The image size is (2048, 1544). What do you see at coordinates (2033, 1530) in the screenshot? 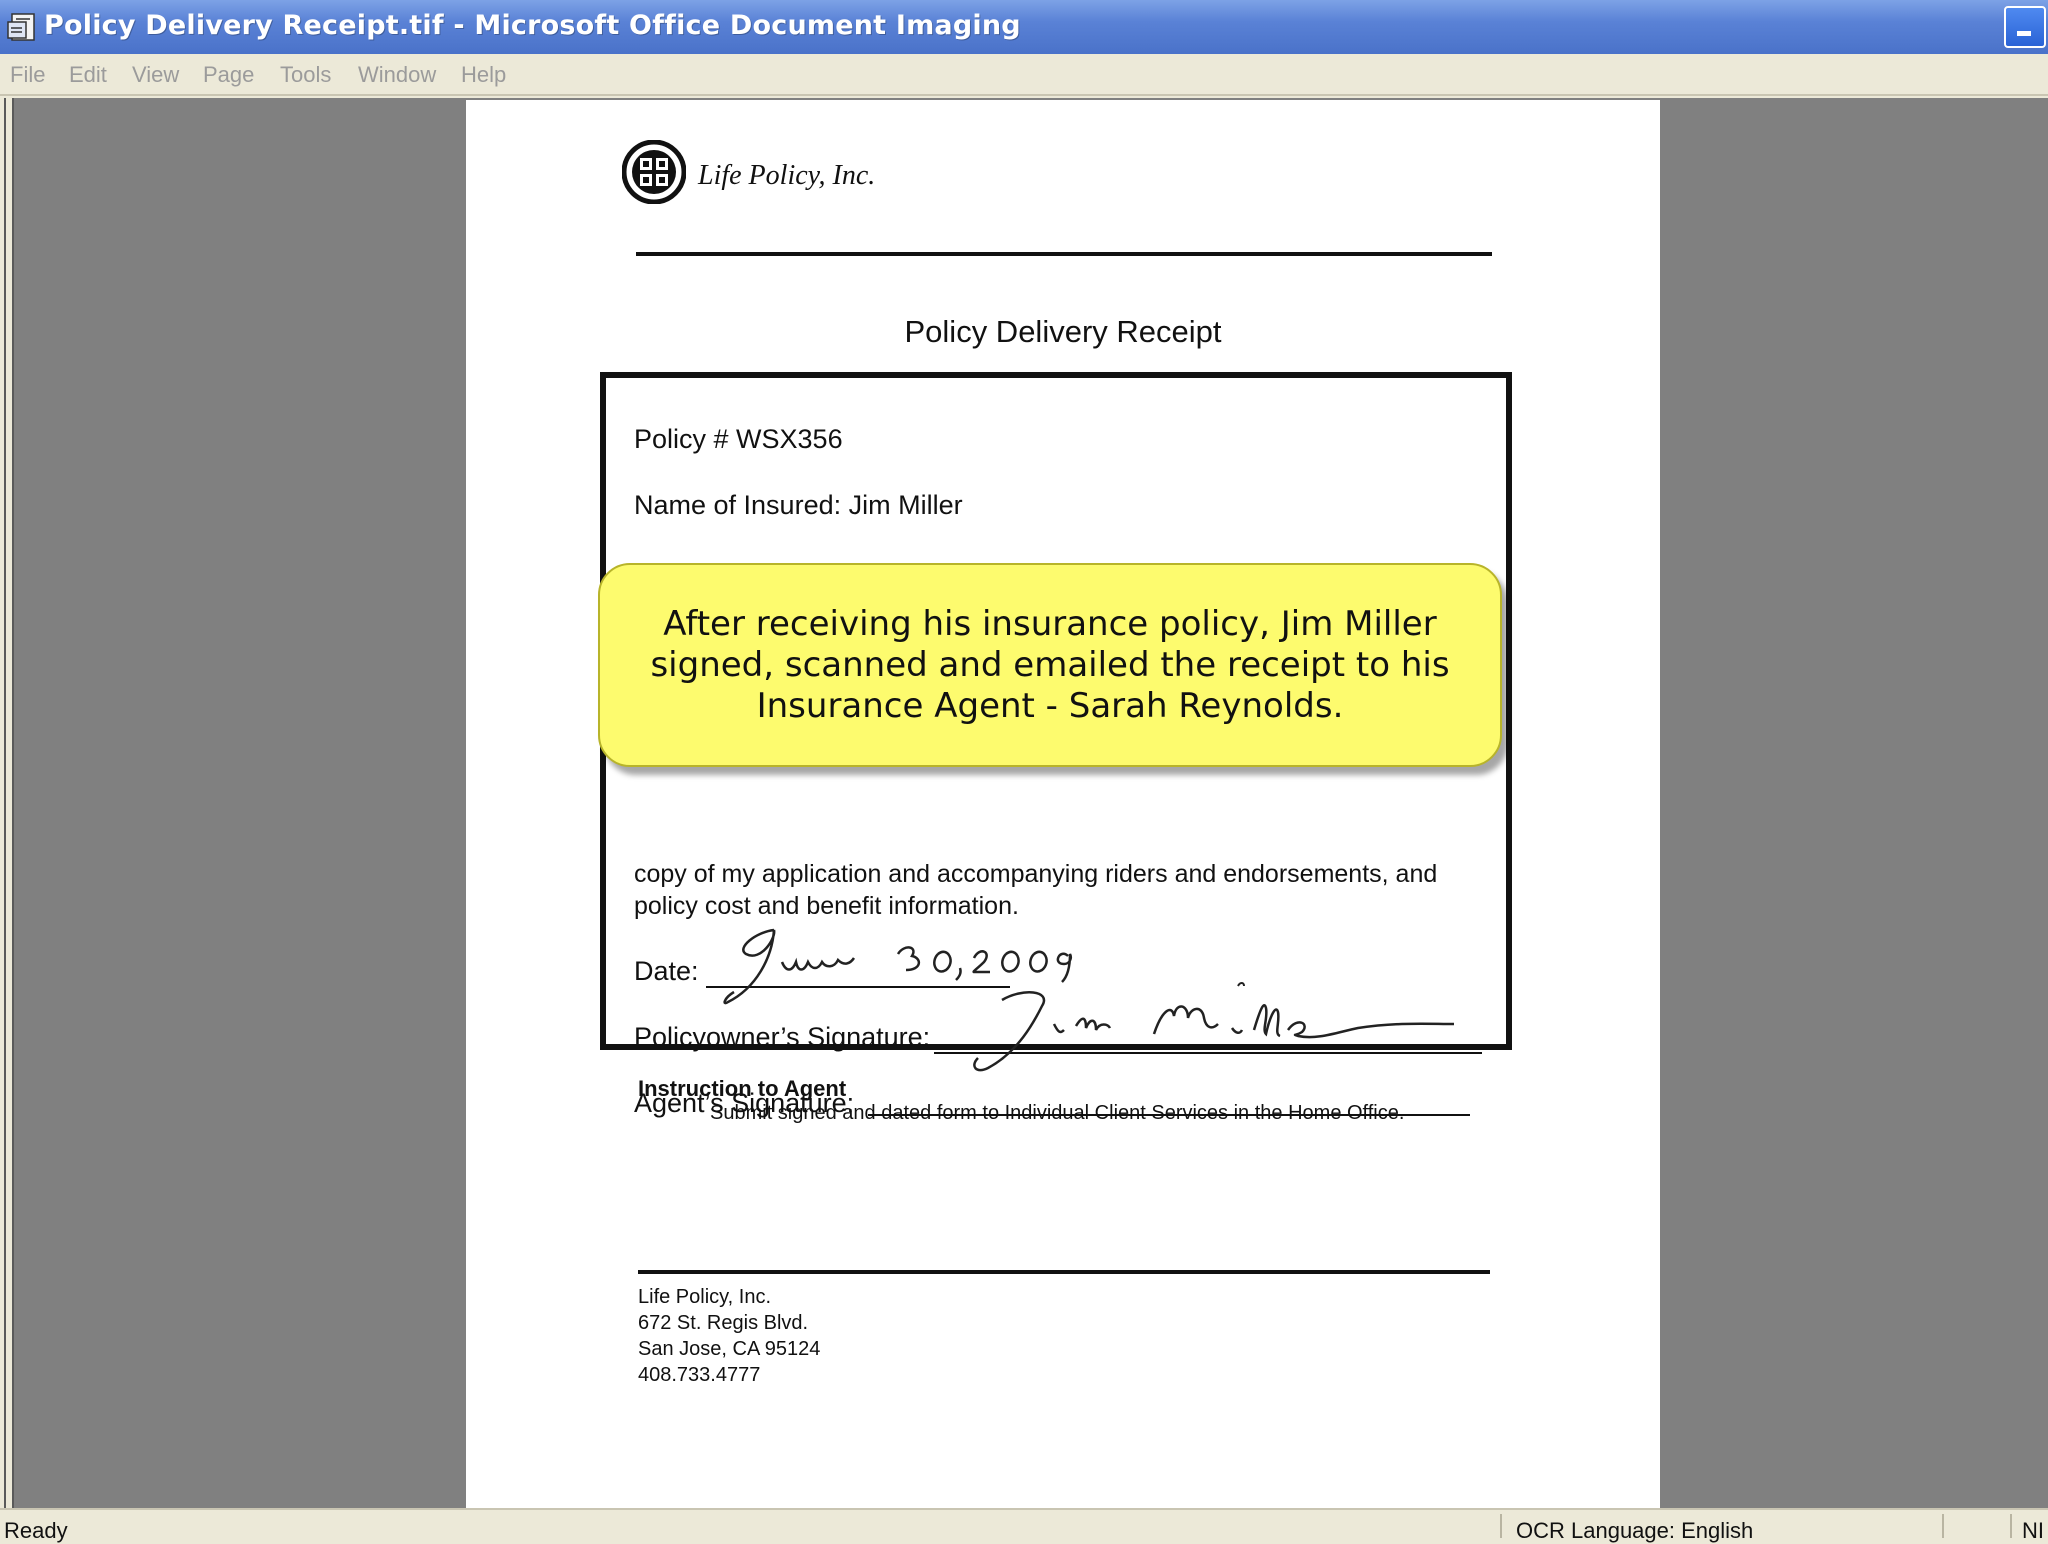
I see `status-indicator: NI` at bounding box center [2033, 1530].